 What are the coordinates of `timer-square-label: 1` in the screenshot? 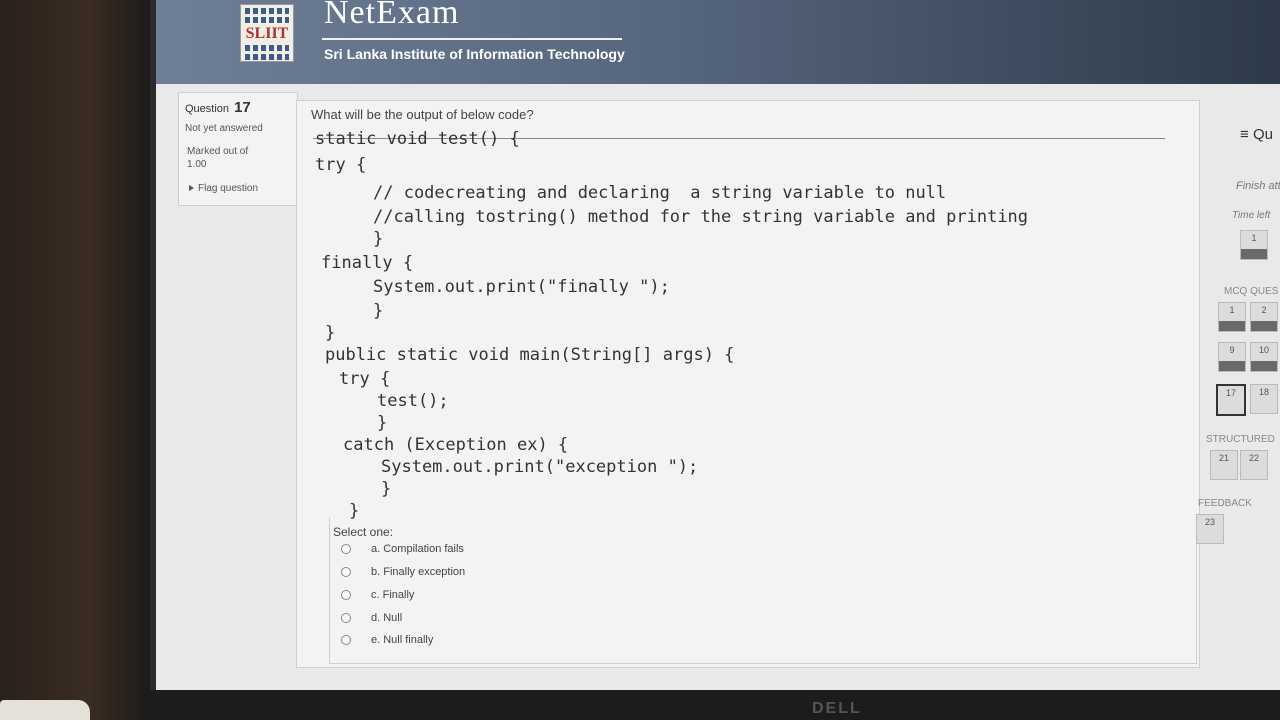 It's located at (1254, 238).